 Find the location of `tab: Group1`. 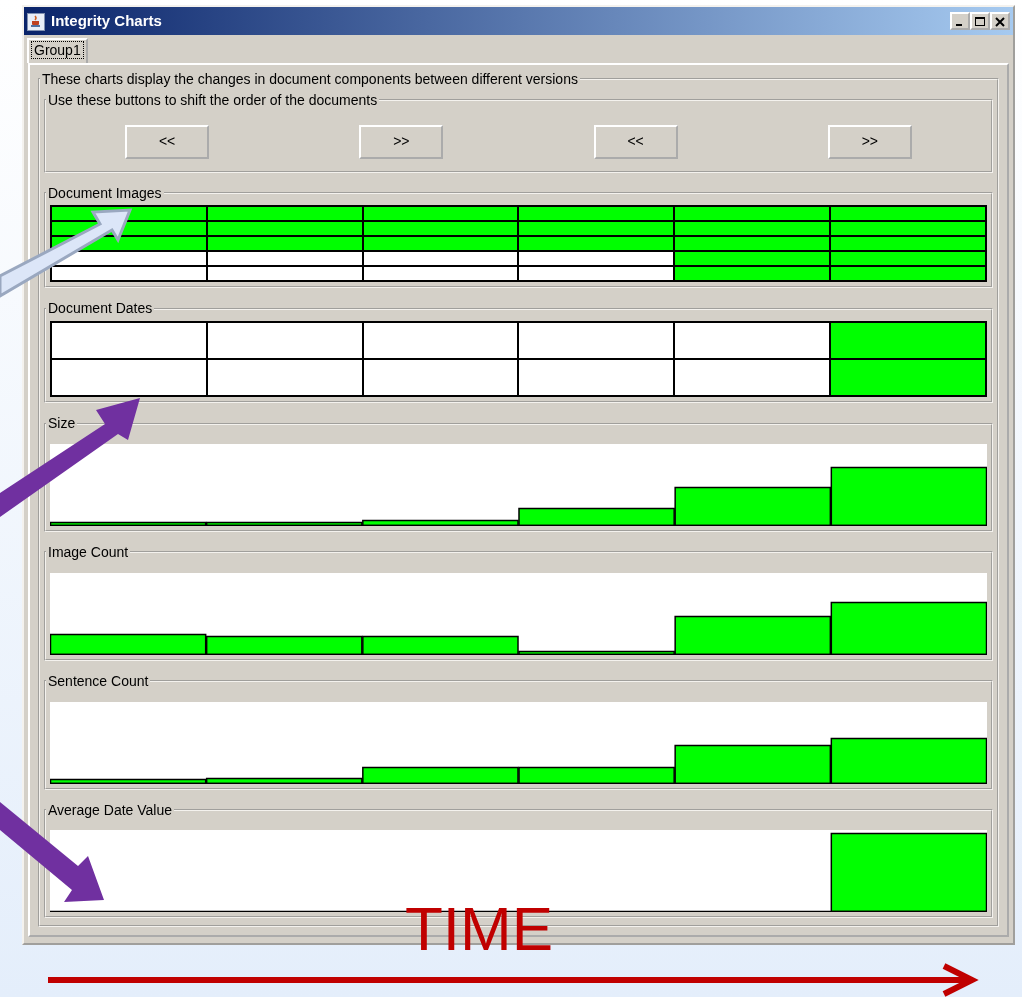

tab: Group1 is located at coordinates (57, 50).